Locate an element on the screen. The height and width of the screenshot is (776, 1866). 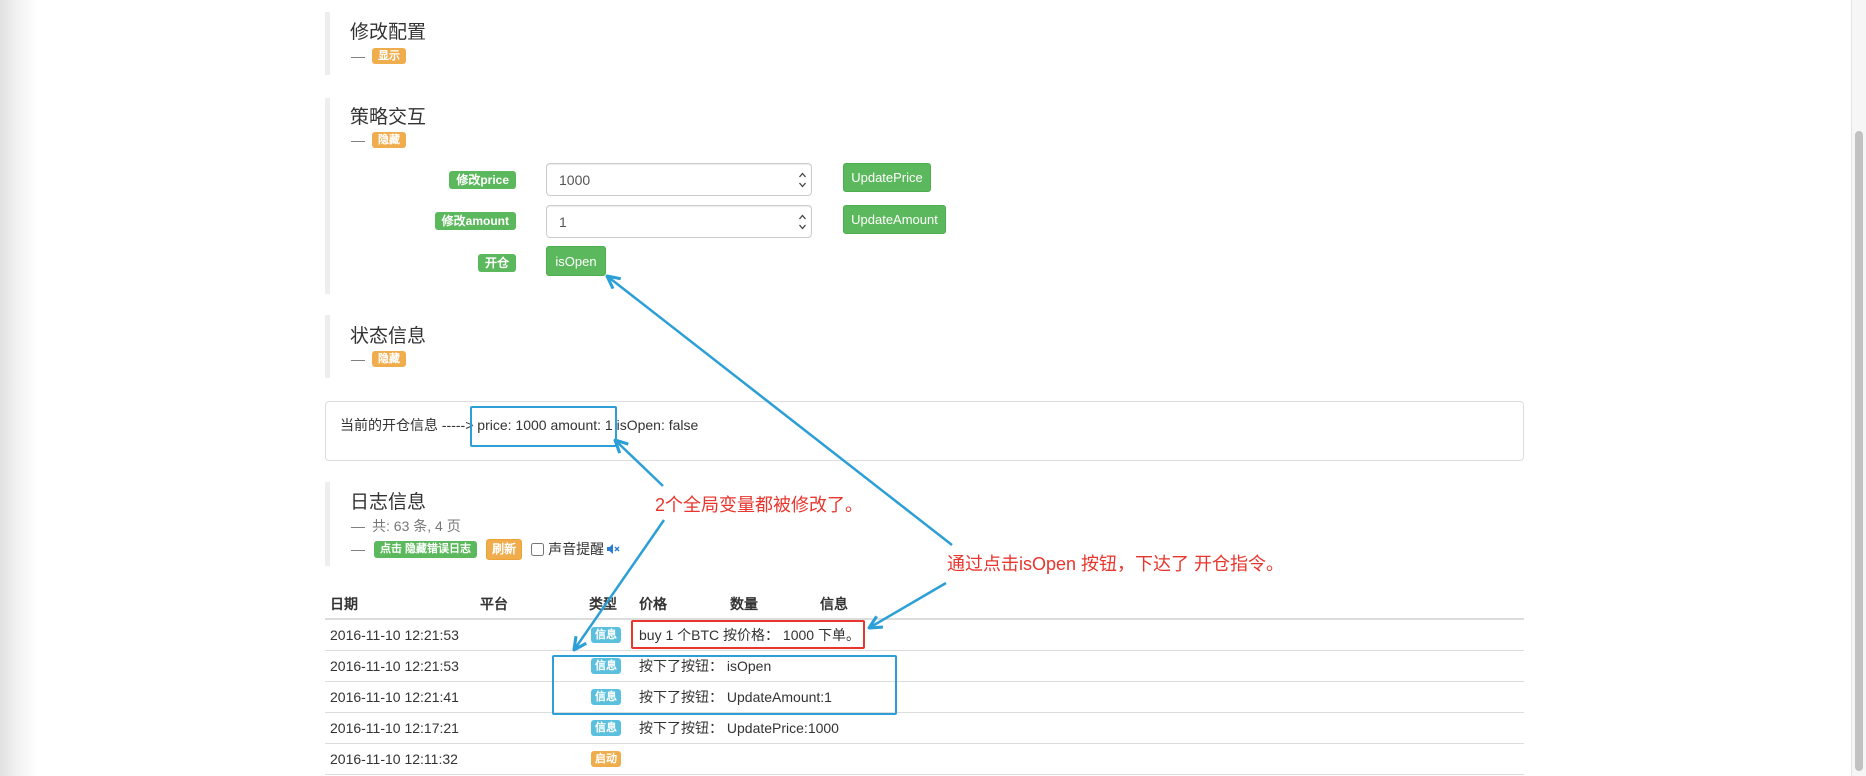
log-summary-line: — 共: 63 条, 4 页 is located at coordinates (406, 526).